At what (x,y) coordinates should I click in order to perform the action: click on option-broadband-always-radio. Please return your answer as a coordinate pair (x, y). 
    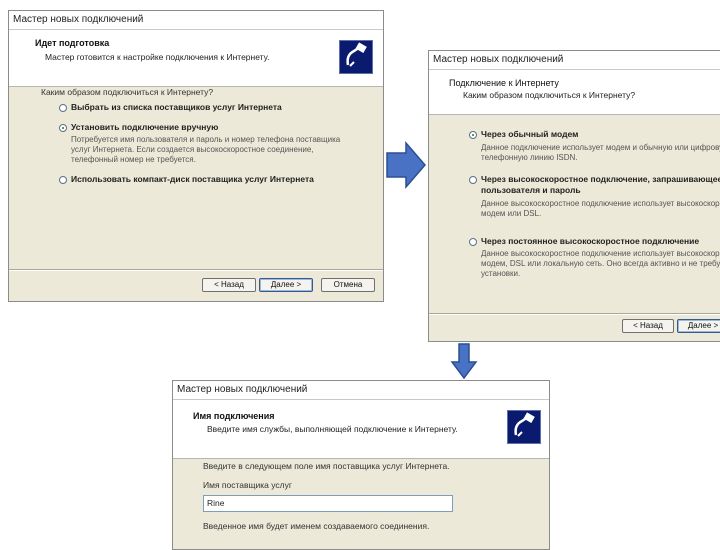
    Looking at the image, I should click on (473, 242).